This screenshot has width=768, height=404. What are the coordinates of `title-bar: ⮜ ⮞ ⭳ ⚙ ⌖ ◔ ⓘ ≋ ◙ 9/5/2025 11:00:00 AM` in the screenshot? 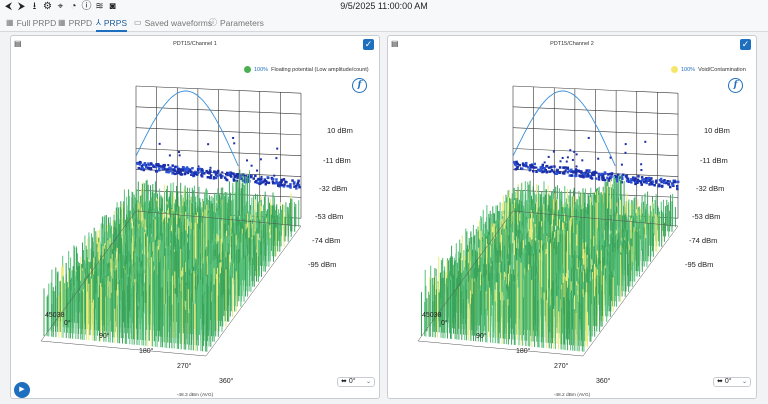 It's located at (384, 7).